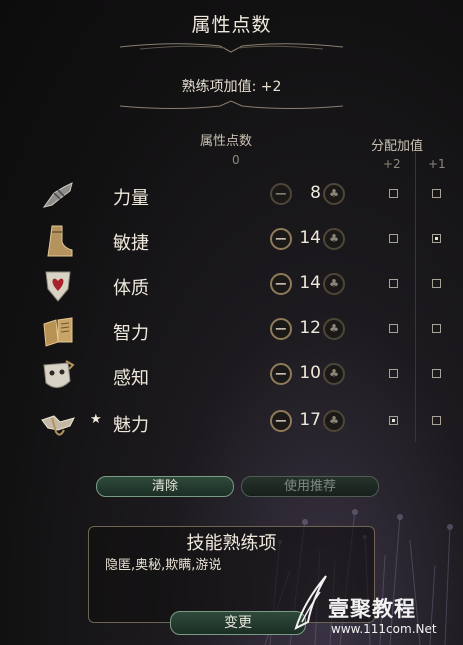 Image resolution: width=463 pixels, height=645 pixels. Describe the element at coordinates (231, 241) in the screenshot. I see `ability-row-dexterity: 敏捷 − 14 ♣` at that location.